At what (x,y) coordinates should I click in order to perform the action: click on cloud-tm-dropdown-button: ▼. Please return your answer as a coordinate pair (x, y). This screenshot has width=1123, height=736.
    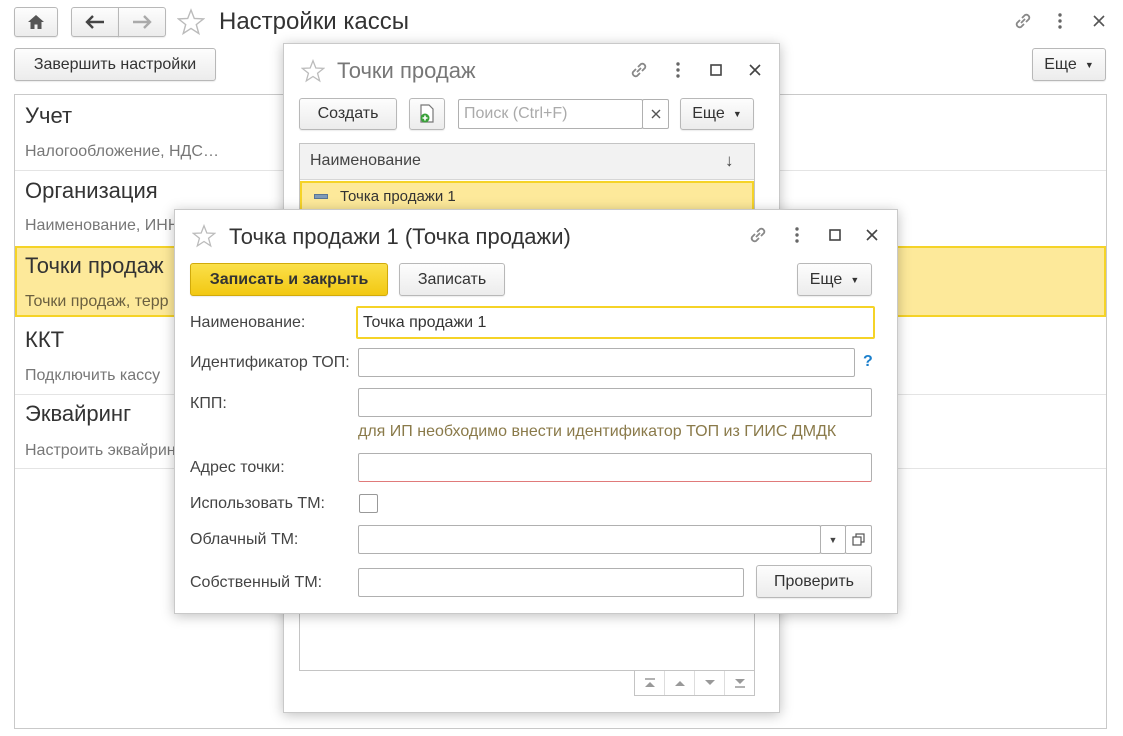
    Looking at the image, I should click on (833, 539).